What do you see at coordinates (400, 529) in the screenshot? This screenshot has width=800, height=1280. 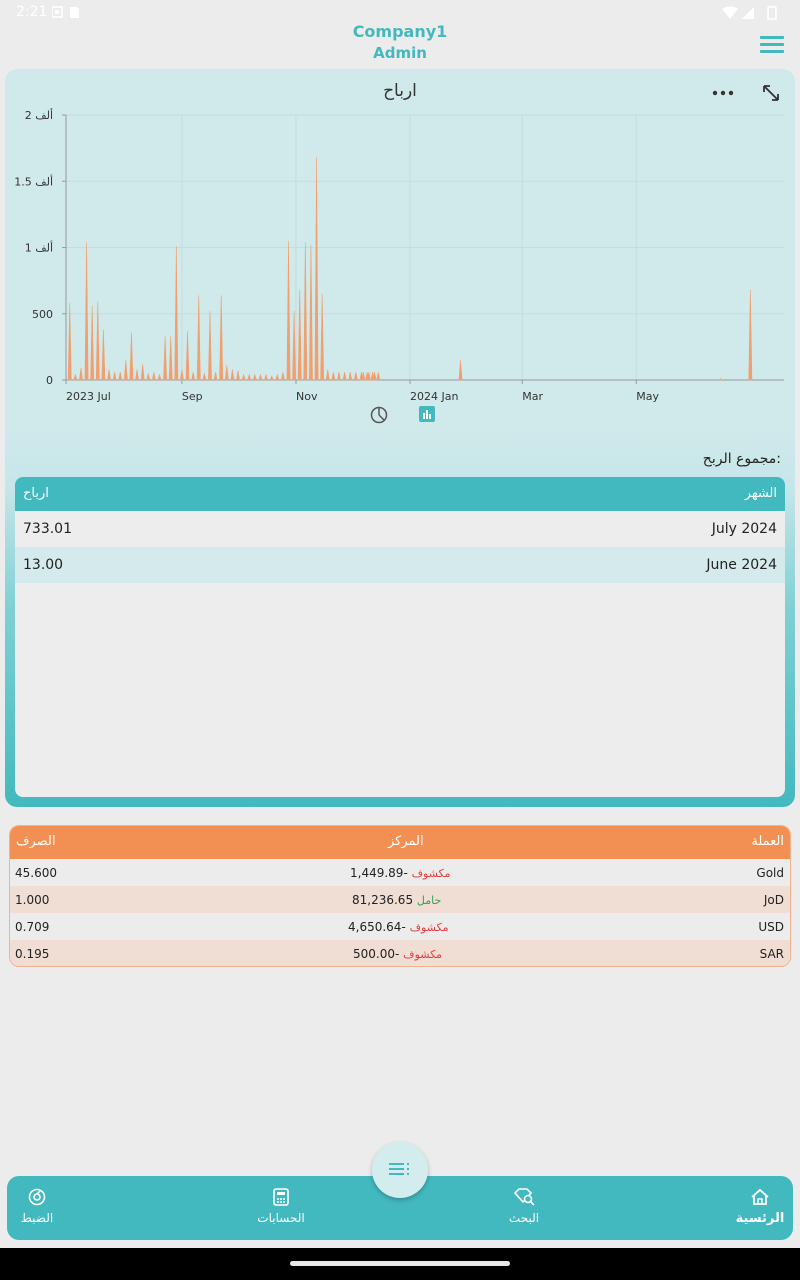 I see `table-row: July 2024 733.01` at bounding box center [400, 529].